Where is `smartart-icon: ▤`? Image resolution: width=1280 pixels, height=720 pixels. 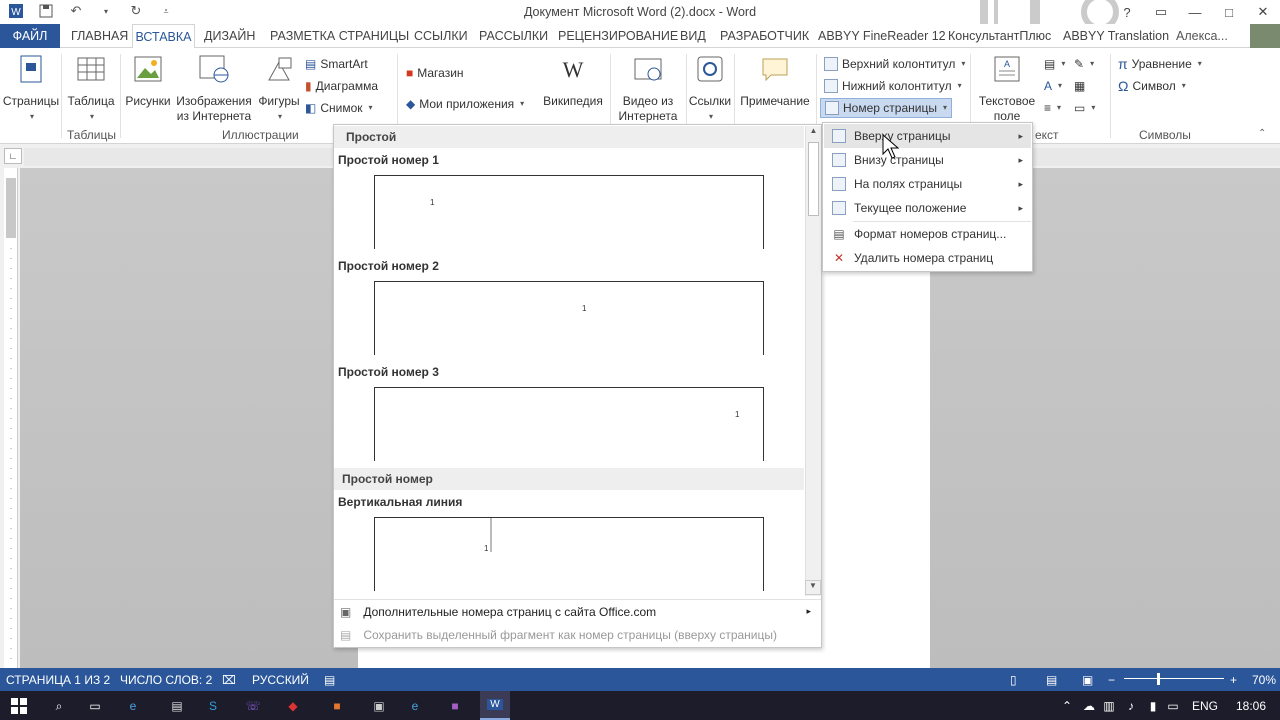 smartart-icon: ▤ is located at coordinates (311, 64).